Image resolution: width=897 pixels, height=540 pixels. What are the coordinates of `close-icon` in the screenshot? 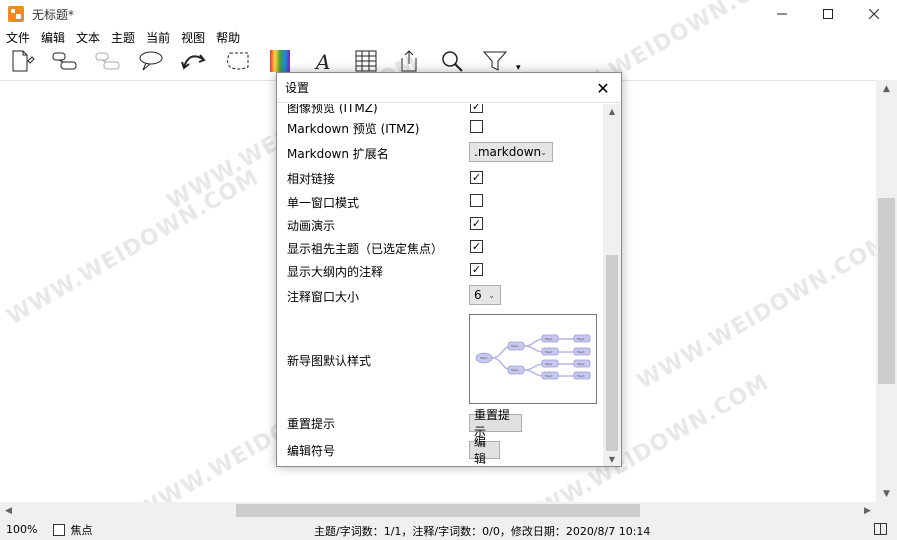 It's located at (874, 14).